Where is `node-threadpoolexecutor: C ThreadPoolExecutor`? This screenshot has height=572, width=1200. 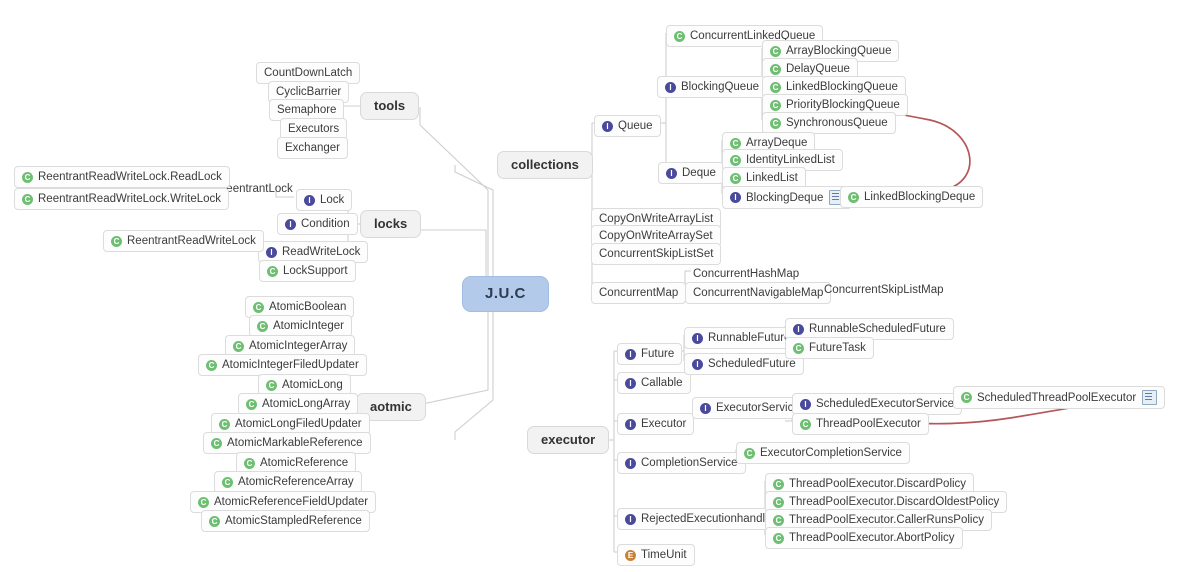
node-threadpoolexecutor: C ThreadPoolExecutor is located at coordinates (860, 424).